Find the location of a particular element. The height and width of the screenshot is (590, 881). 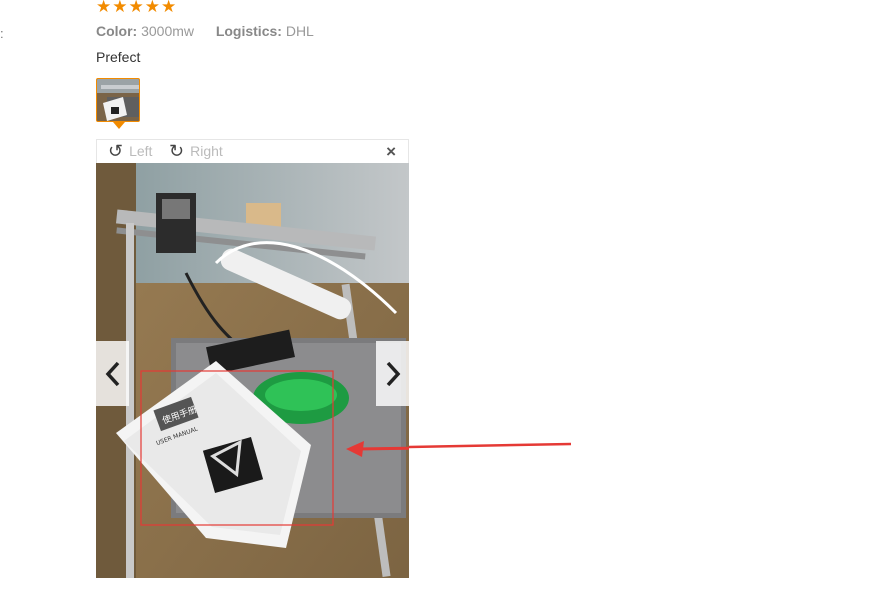

annotation-arrow-tail is located at coordinates (490, 445).